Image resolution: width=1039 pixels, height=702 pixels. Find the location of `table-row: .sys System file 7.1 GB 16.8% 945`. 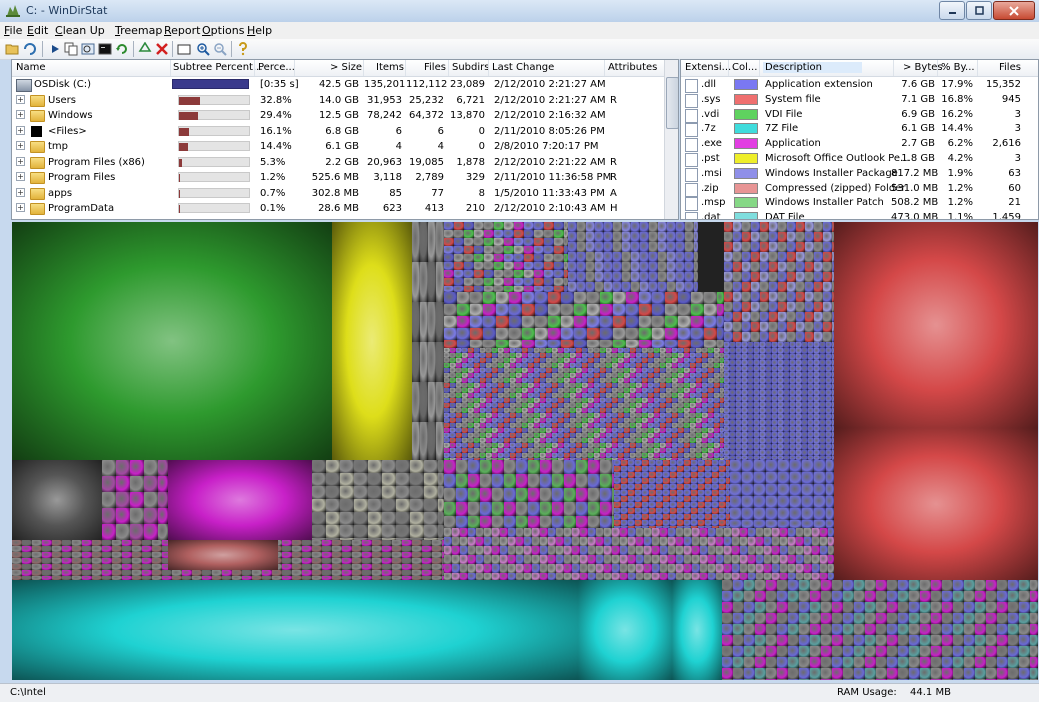

table-row: .sys System file 7.1 GB 16.8% 945 is located at coordinates (859, 100).